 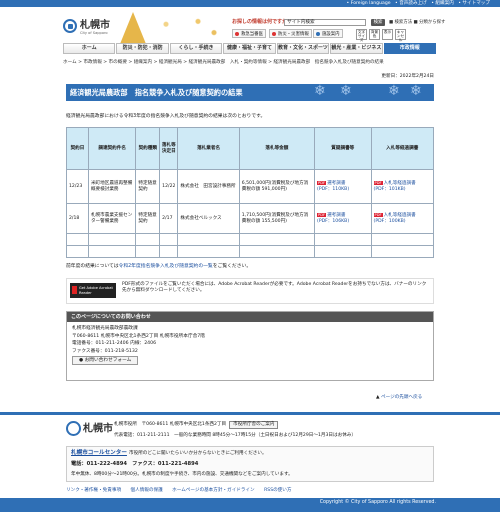 What do you see at coordinates (474, 3) in the screenshot?
I see `sitemap-link: • サイトマップ` at bounding box center [474, 3].